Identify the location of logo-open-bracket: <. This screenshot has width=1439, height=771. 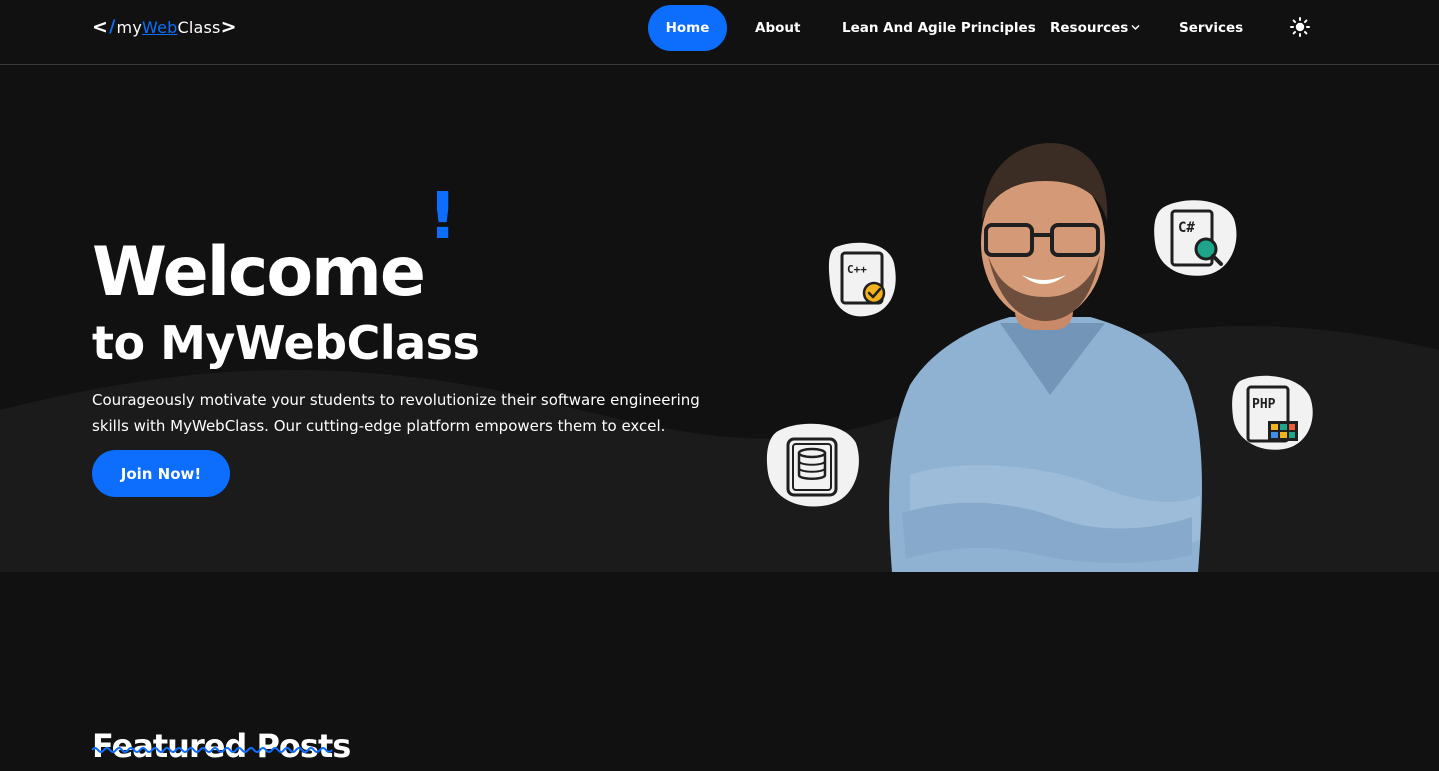
(100, 27).